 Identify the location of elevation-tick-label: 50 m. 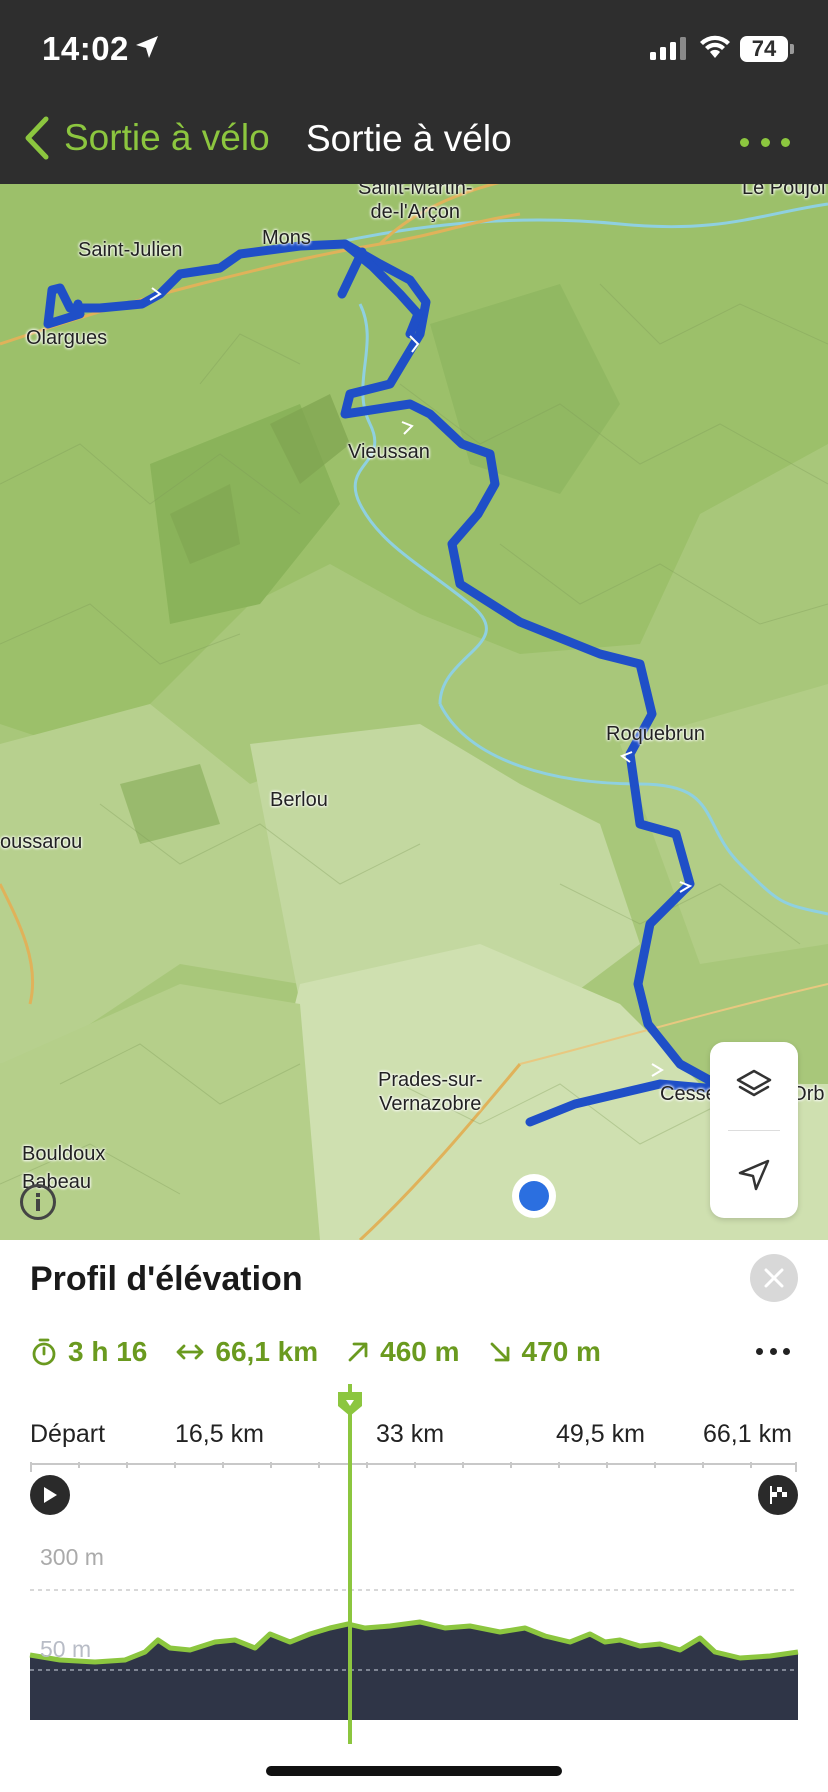
(66, 1649).